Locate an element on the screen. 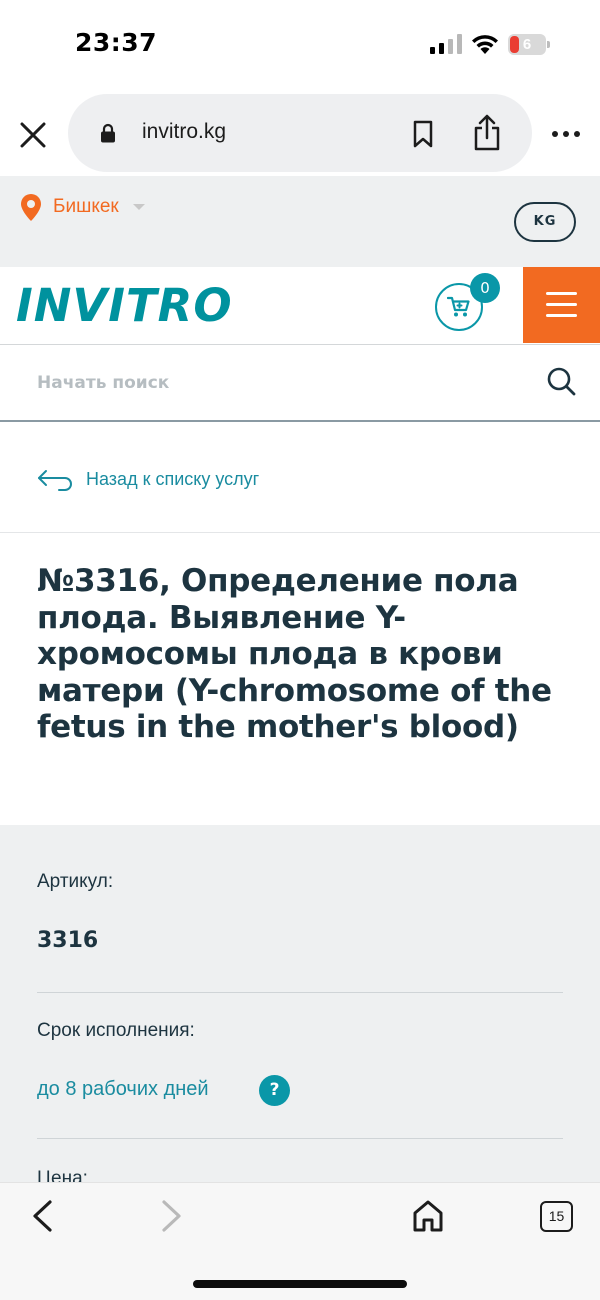 Image resolution: width=600 pixels, height=1300 pixels. bookmark-icon is located at coordinates (423, 134).